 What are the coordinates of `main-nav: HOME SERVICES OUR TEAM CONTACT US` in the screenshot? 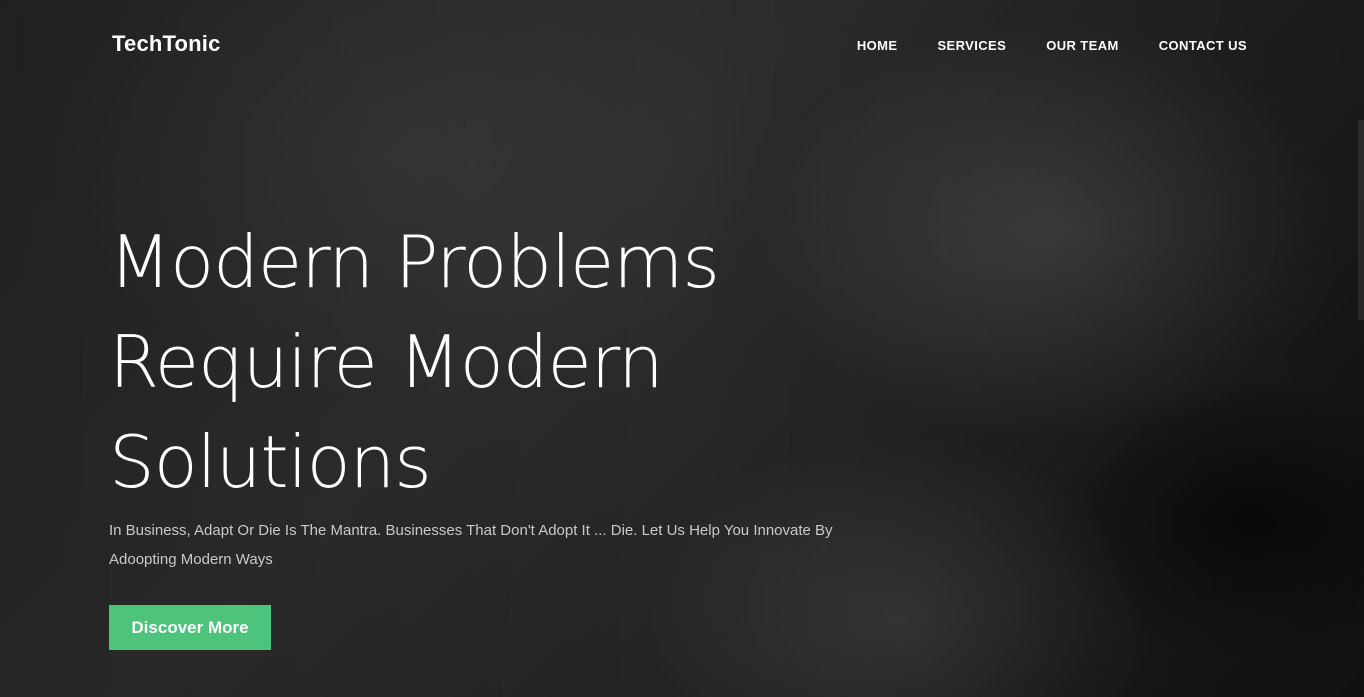 It's located at (1052, 45).